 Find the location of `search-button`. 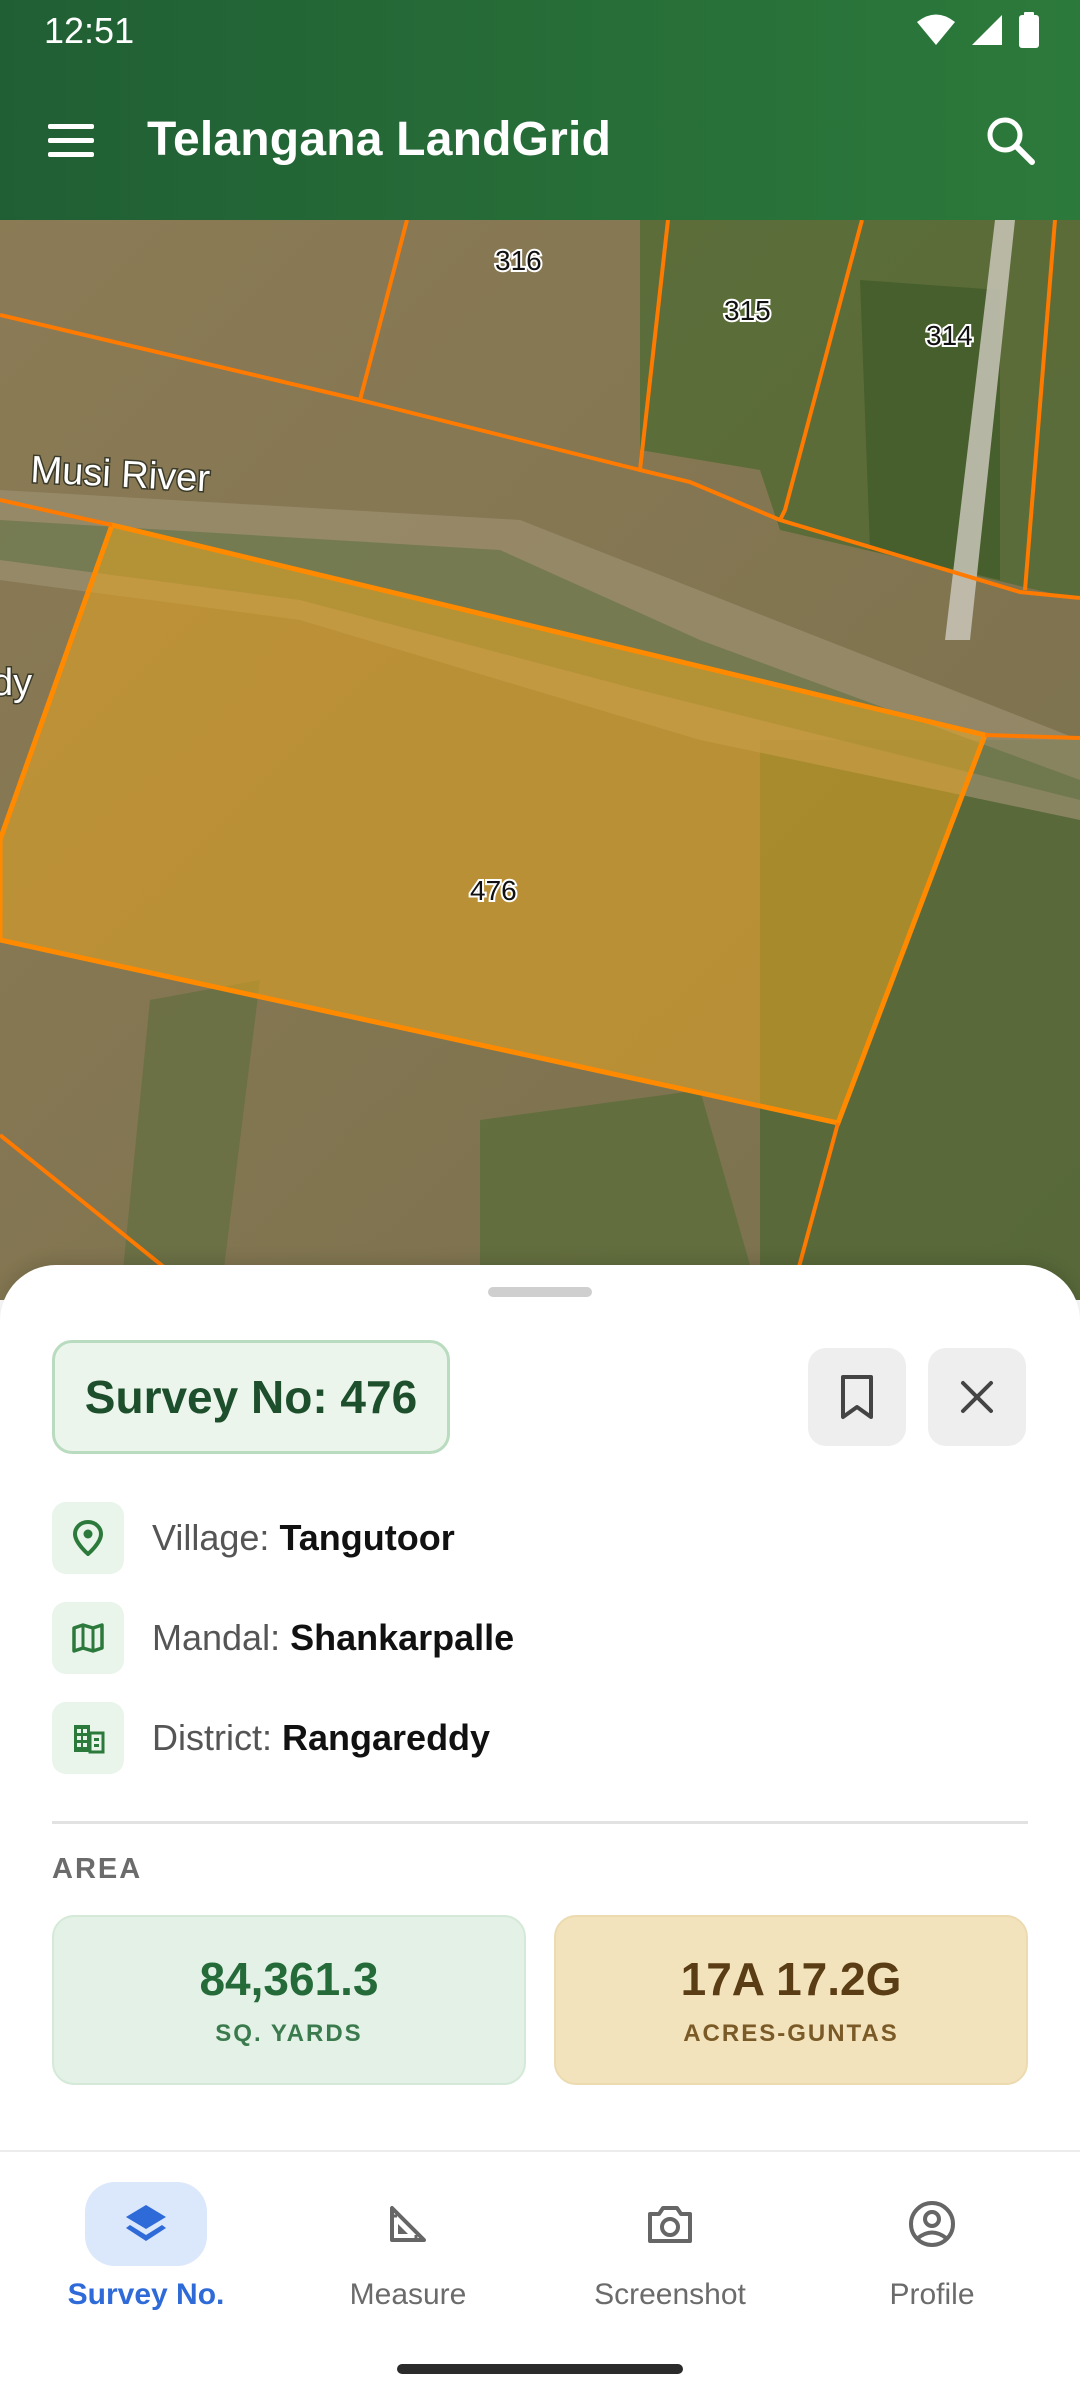

search-button is located at coordinates (1010, 140).